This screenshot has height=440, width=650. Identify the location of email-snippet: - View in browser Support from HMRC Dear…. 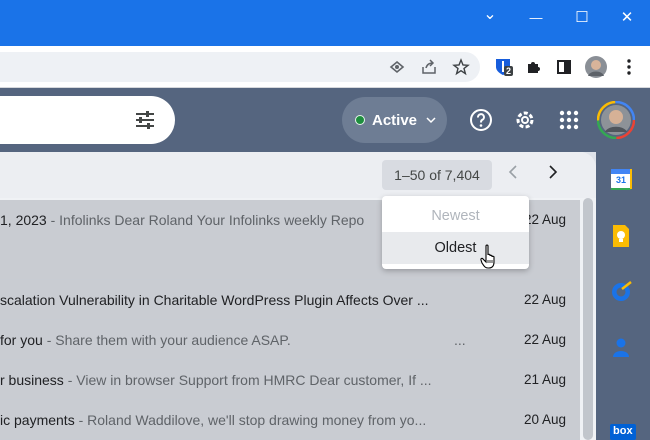
(247, 380).